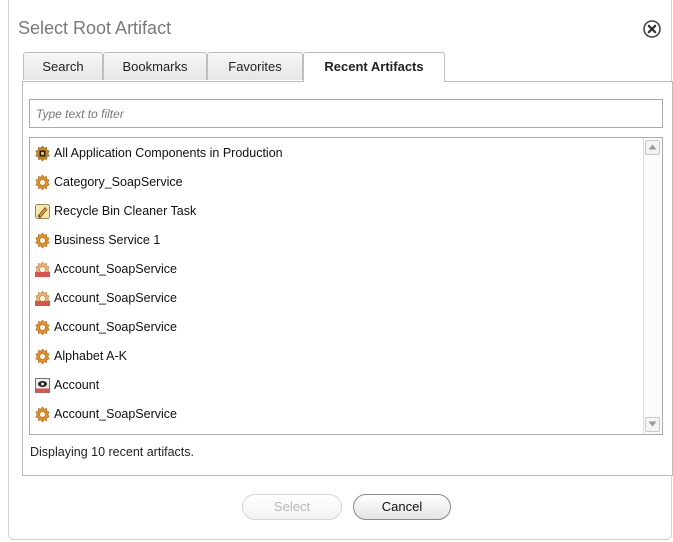 This screenshot has height=542, width=673. I want to click on account-entity-icon, so click(42, 385).